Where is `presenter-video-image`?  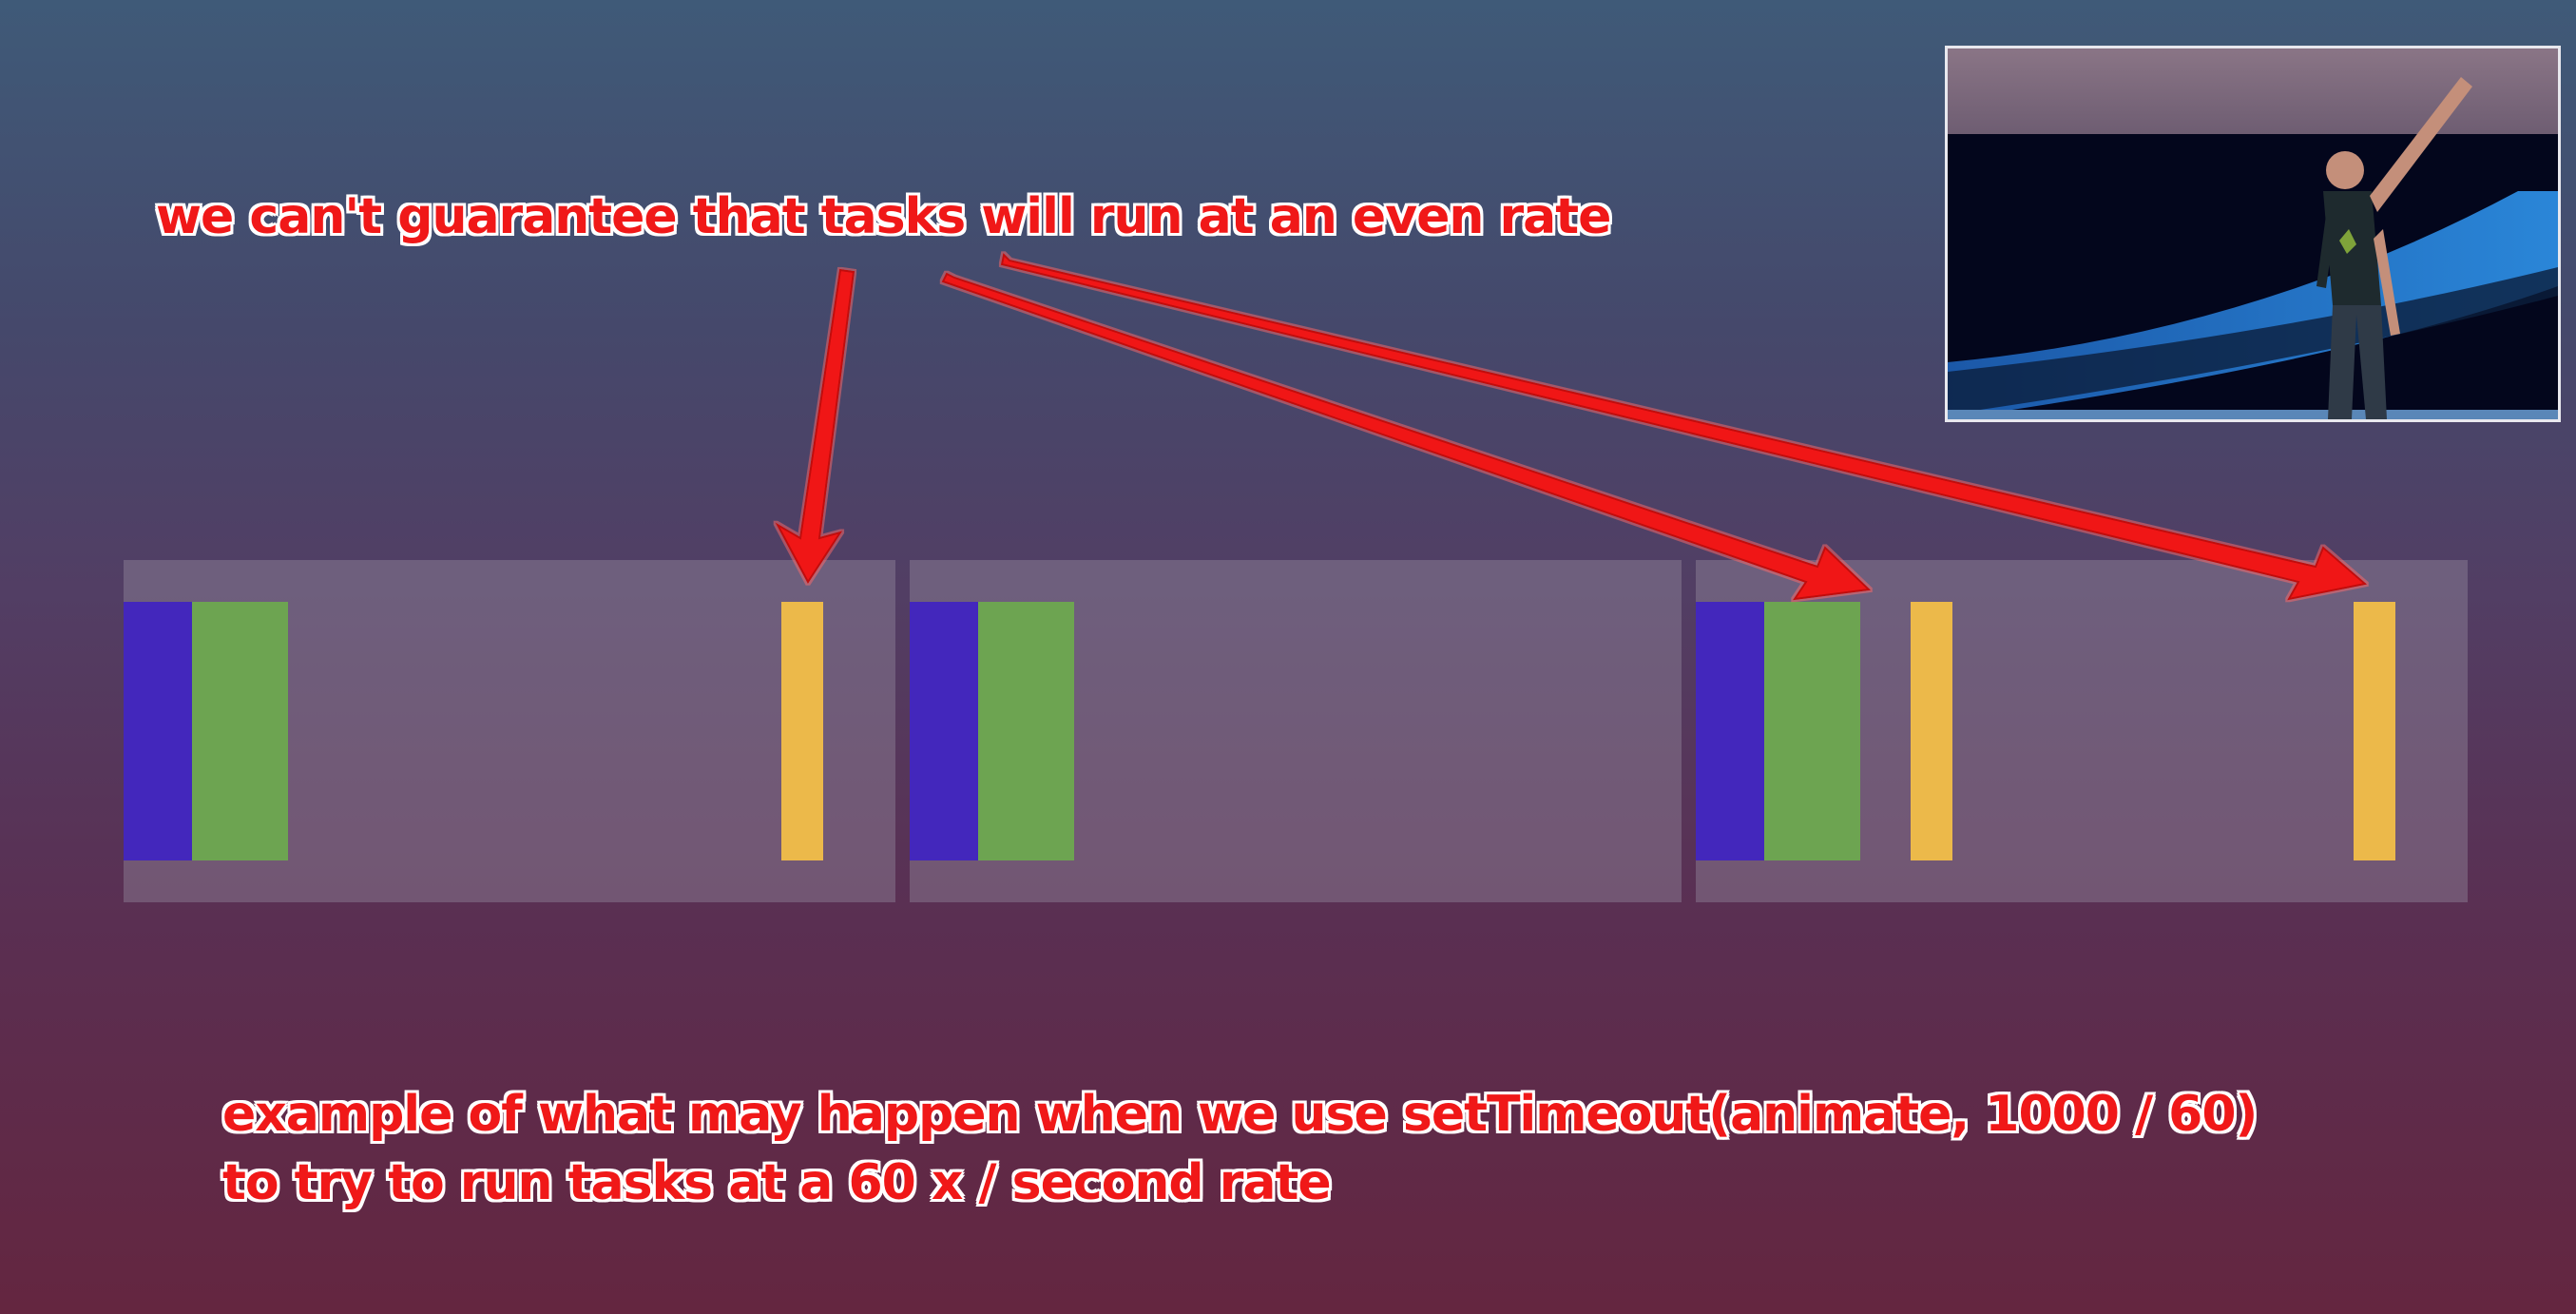 presenter-video-image is located at coordinates (2253, 234).